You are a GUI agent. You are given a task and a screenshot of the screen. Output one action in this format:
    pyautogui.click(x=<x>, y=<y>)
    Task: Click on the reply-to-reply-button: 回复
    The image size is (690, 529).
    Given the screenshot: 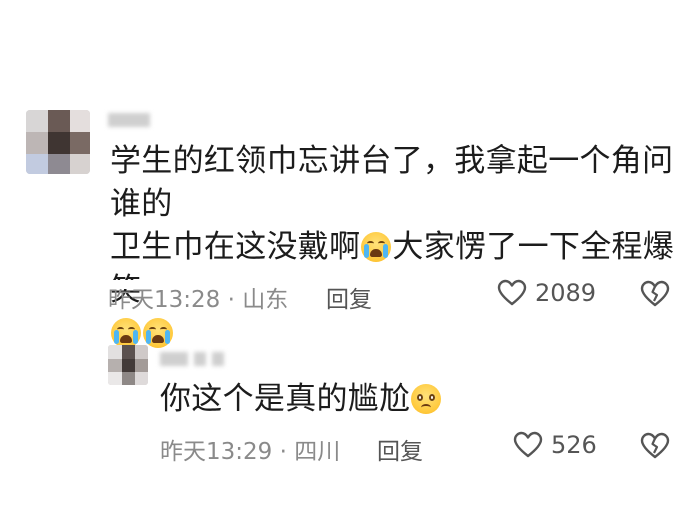 What is the action you would take?
    pyautogui.click(x=400, y=449)
    